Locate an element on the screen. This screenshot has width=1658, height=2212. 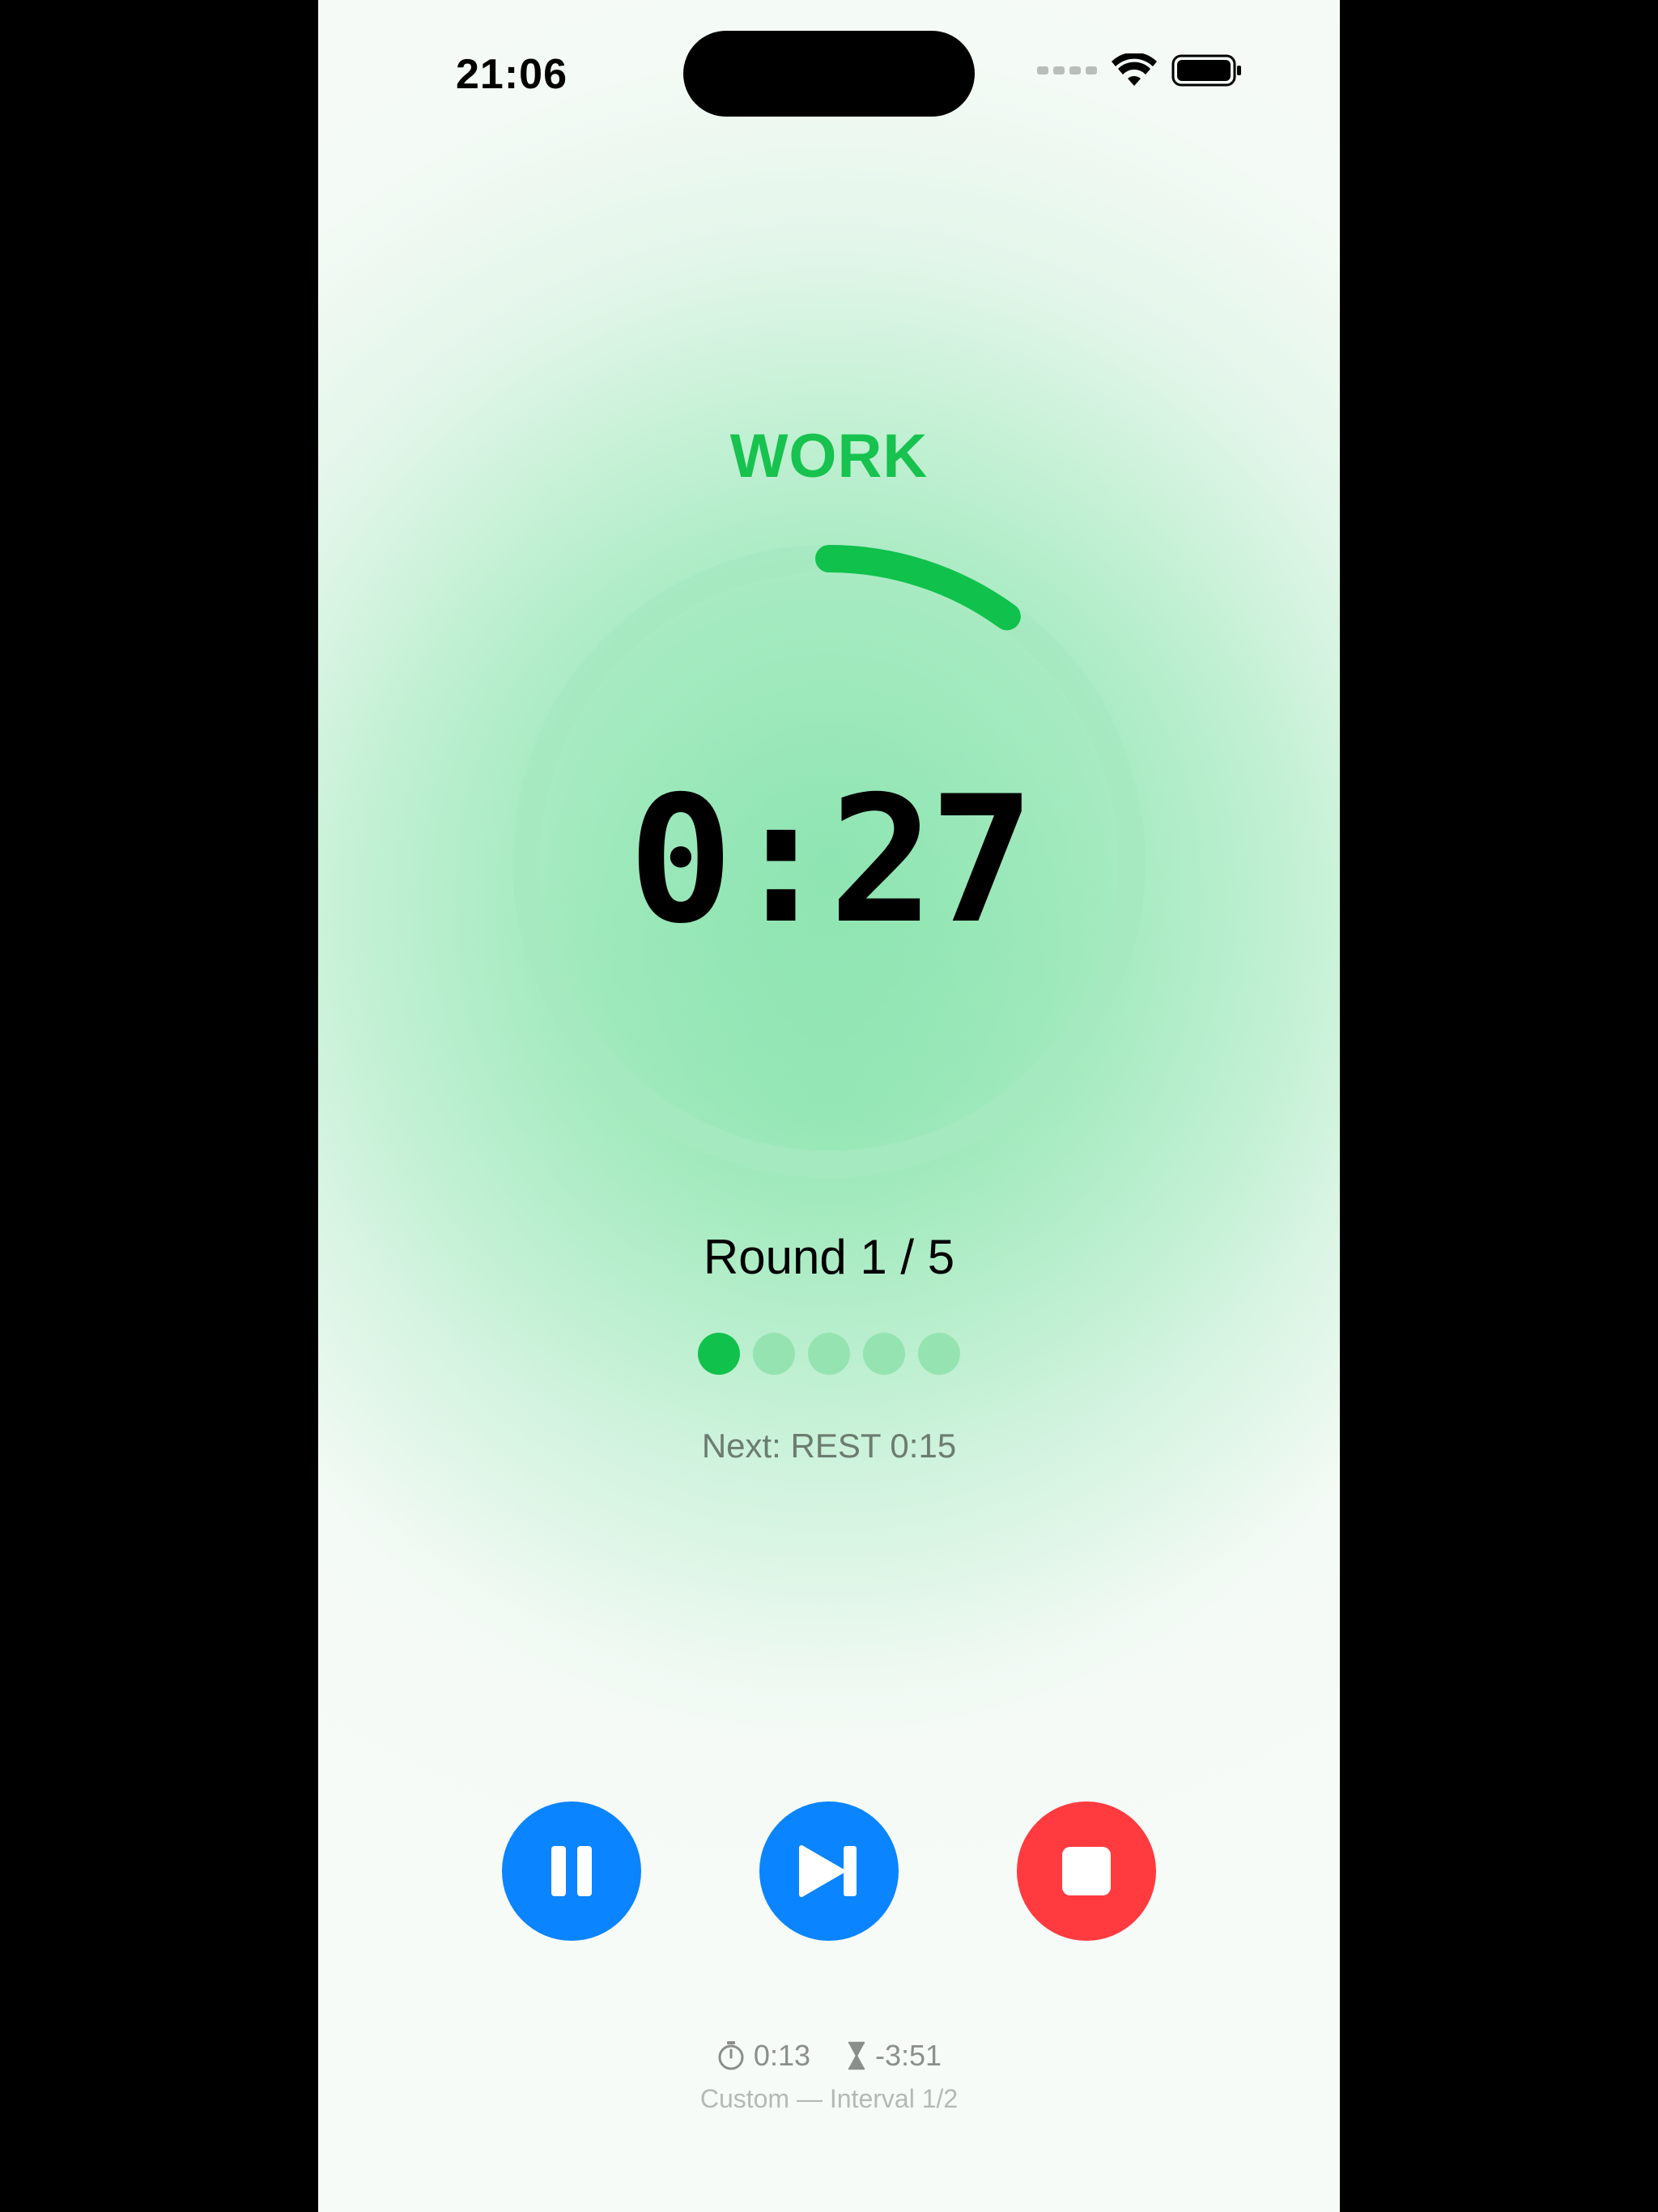
battery-icon is located at coordinates (1206, 71).